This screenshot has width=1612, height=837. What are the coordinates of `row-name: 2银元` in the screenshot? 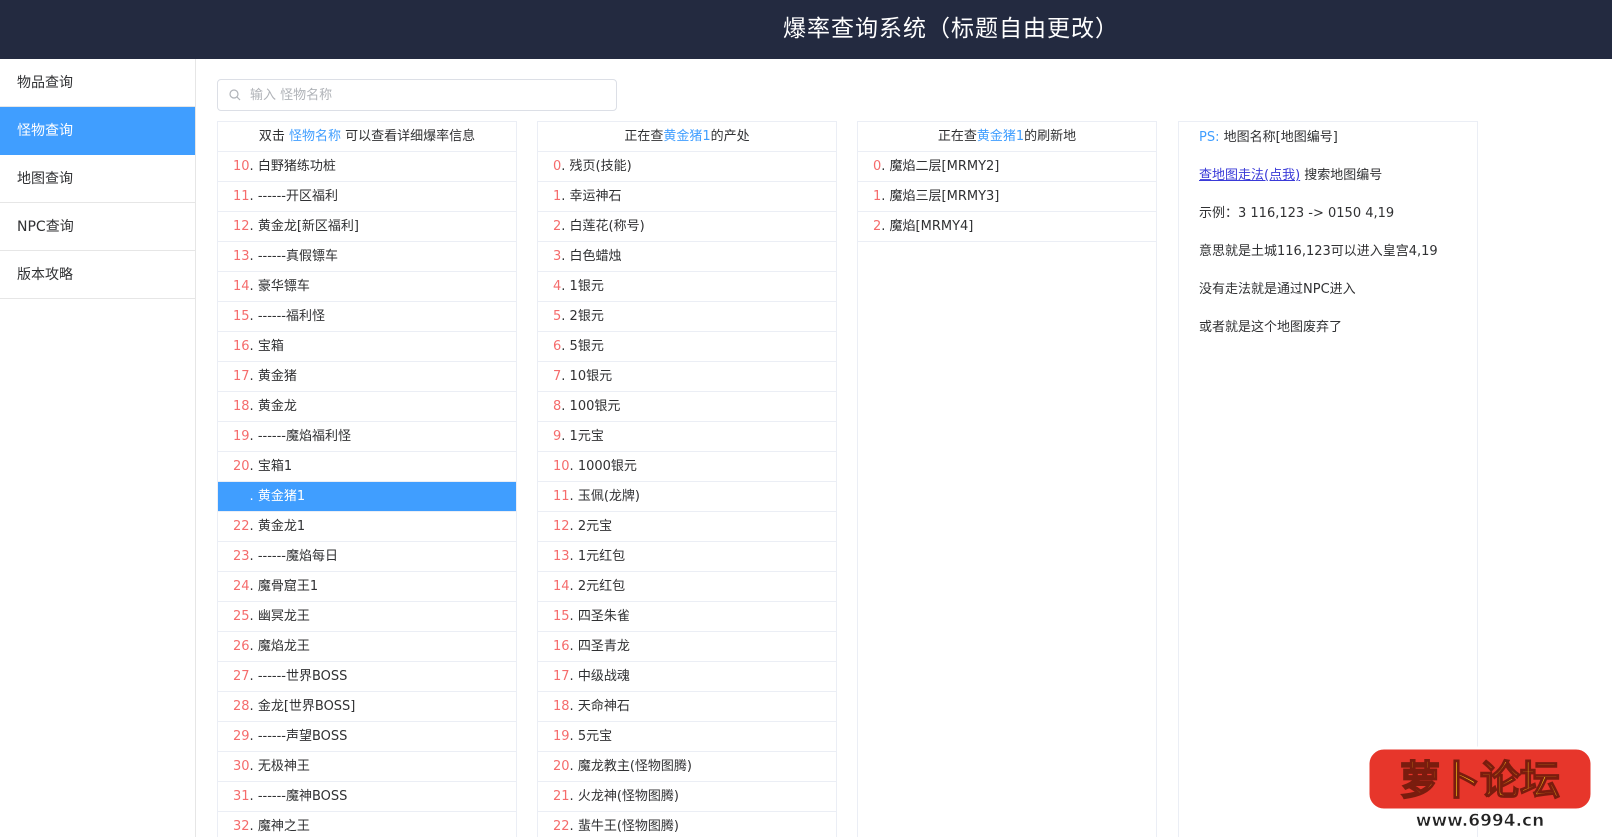 It's located at (586, 316).